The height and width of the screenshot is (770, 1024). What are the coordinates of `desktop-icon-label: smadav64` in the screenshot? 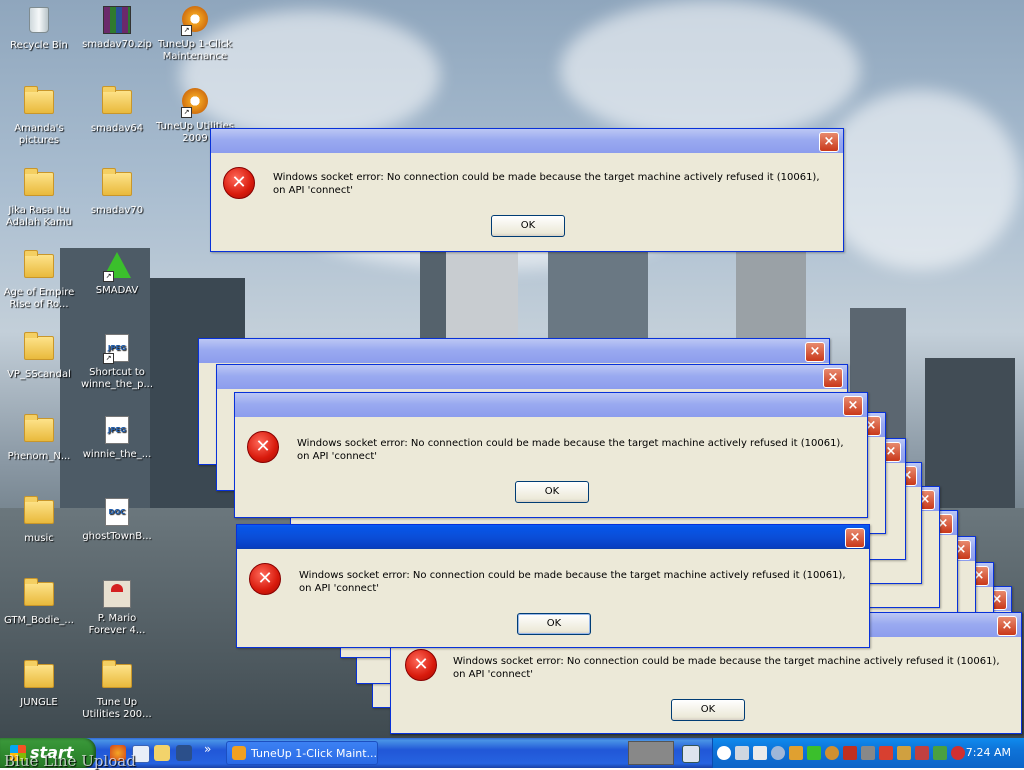 It's located at (117, 128).